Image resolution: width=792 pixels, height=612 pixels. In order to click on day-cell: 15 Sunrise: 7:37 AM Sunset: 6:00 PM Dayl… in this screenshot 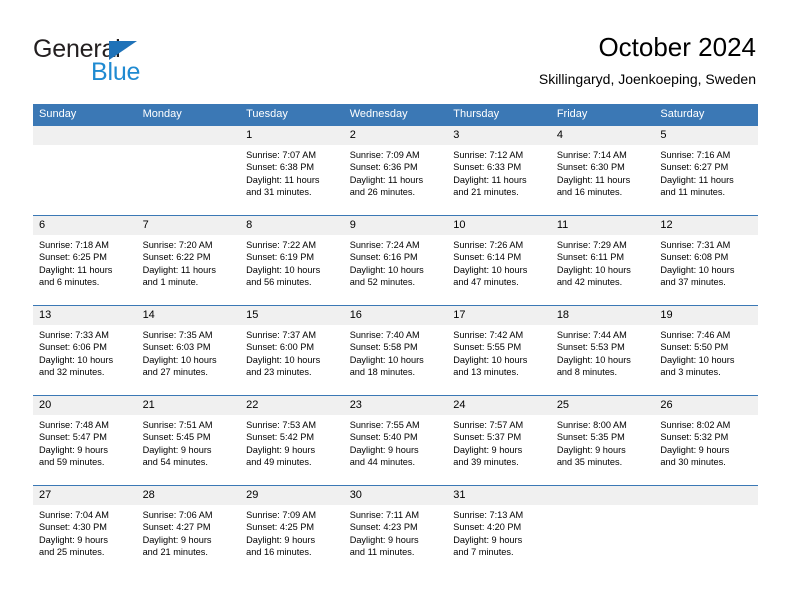, I will do `click(292, 350)`.